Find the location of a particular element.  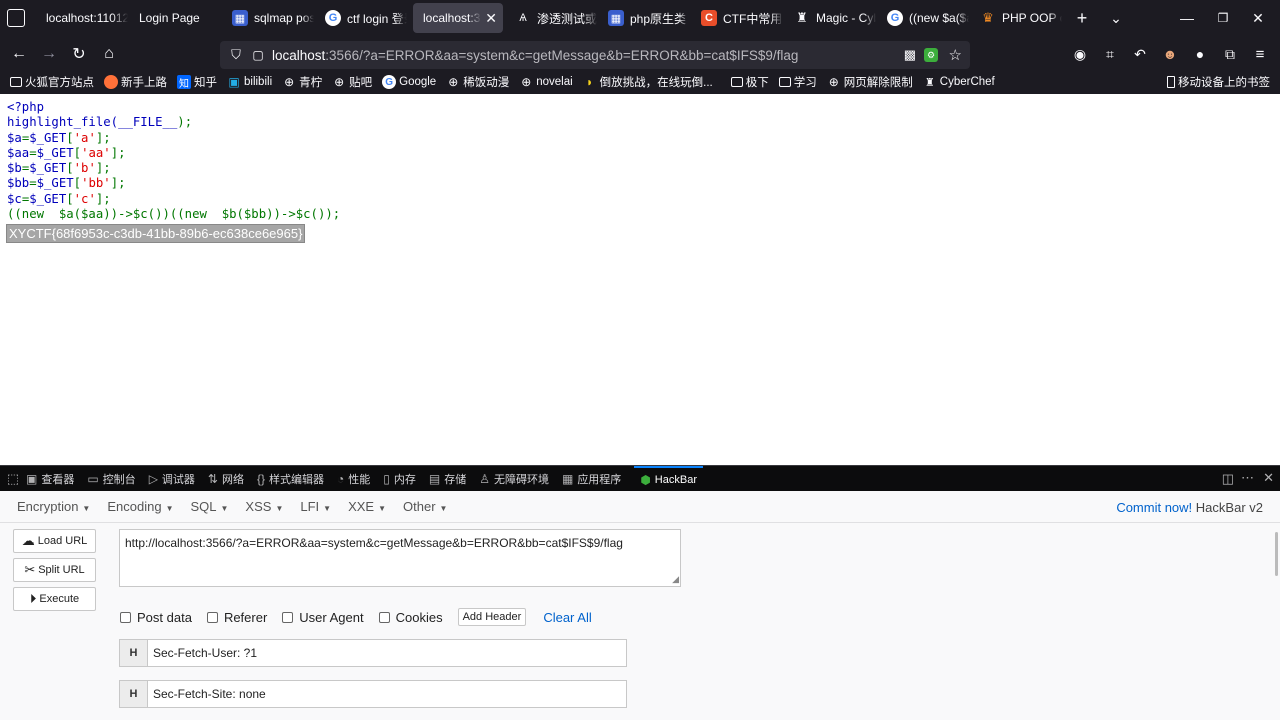

forward-arrow-icon: → is located at coordinates (49, 54).